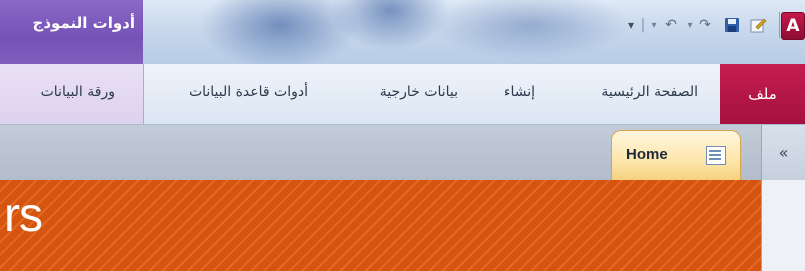 This screenshot has width=805, height=271. Describe the element at coordinates (649, 92) in the screenshot. I see `tab-home: الصفحة الرئيسية` at that location.